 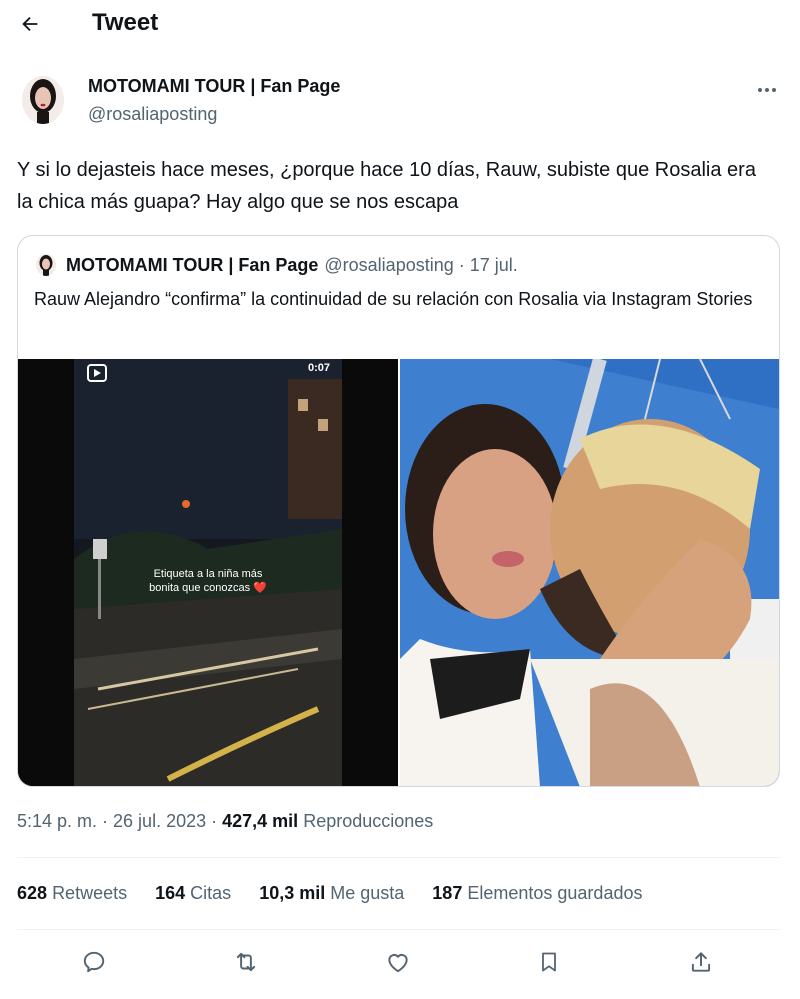 I want to click on like-button, so click(x=398, y=962).